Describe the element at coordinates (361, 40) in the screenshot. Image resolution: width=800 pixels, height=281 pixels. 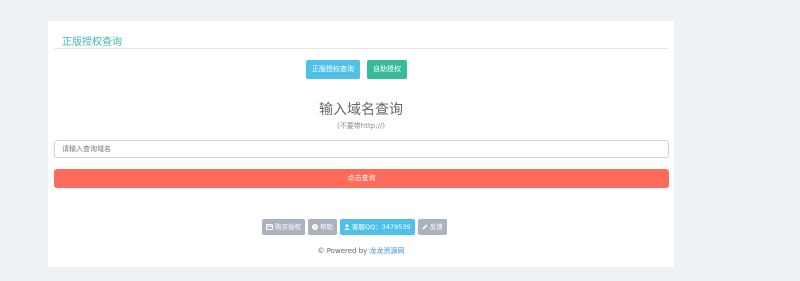
I see `panel-header: 正版授权查询` at that location.